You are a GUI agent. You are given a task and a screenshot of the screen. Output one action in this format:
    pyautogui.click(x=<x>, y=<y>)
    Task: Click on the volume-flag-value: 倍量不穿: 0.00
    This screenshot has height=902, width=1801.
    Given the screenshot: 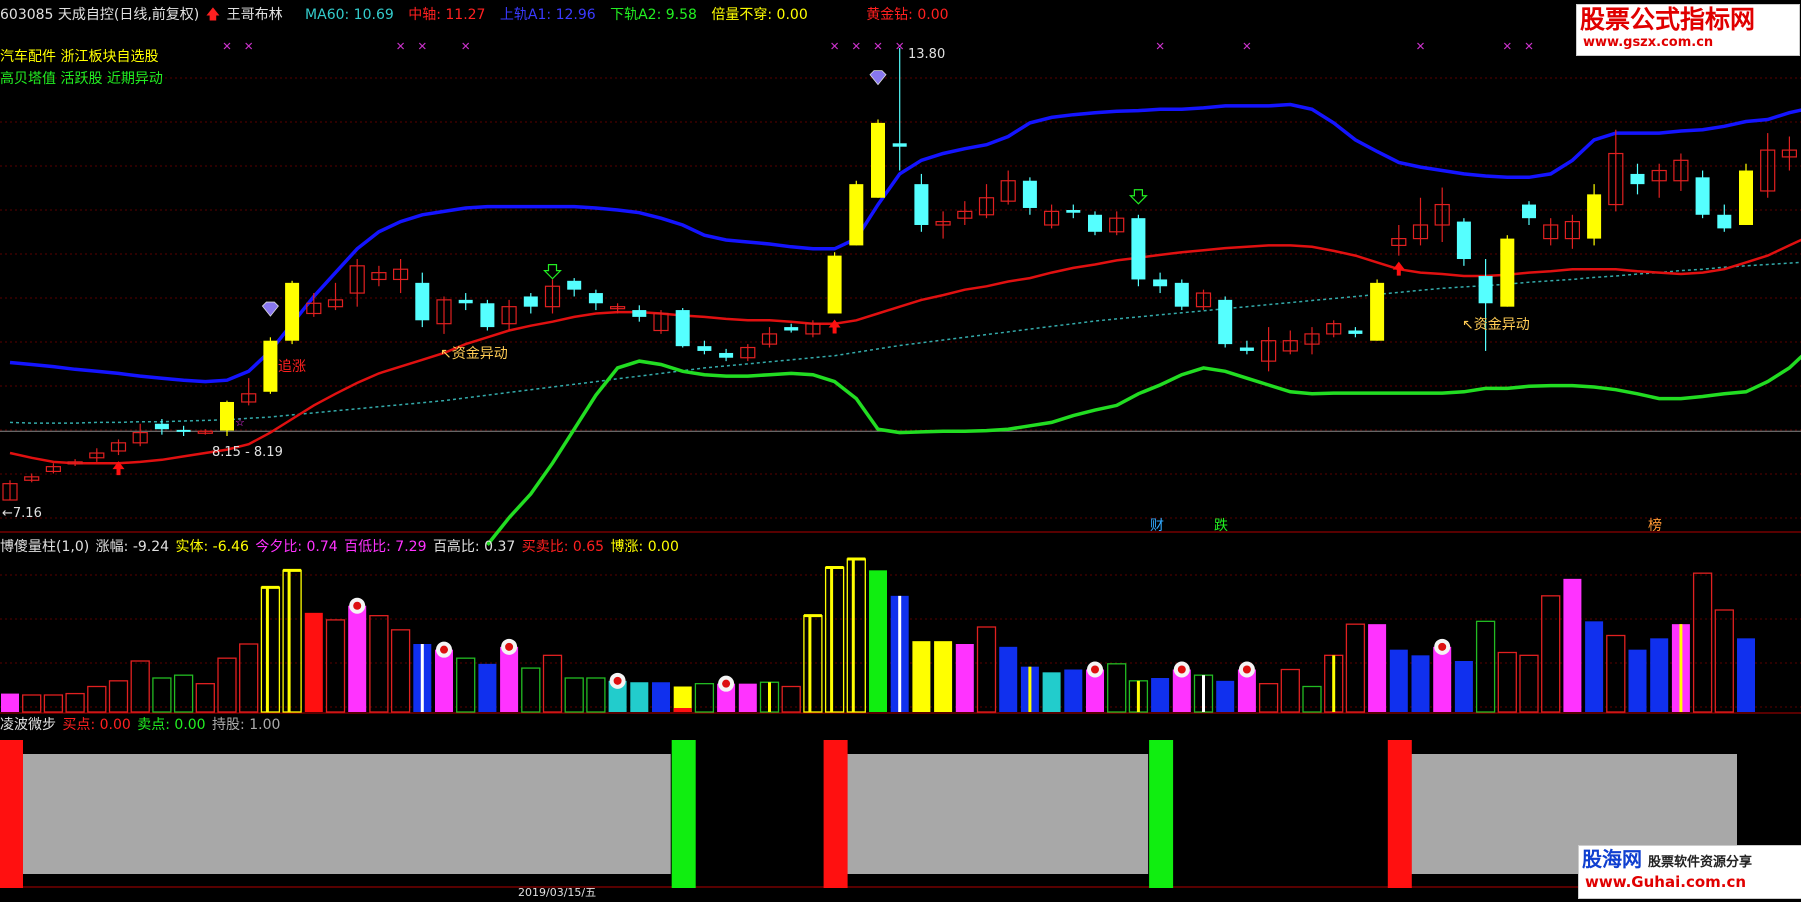 What is the action you would take?
    pyautogui.click(x=759, y=15)
    